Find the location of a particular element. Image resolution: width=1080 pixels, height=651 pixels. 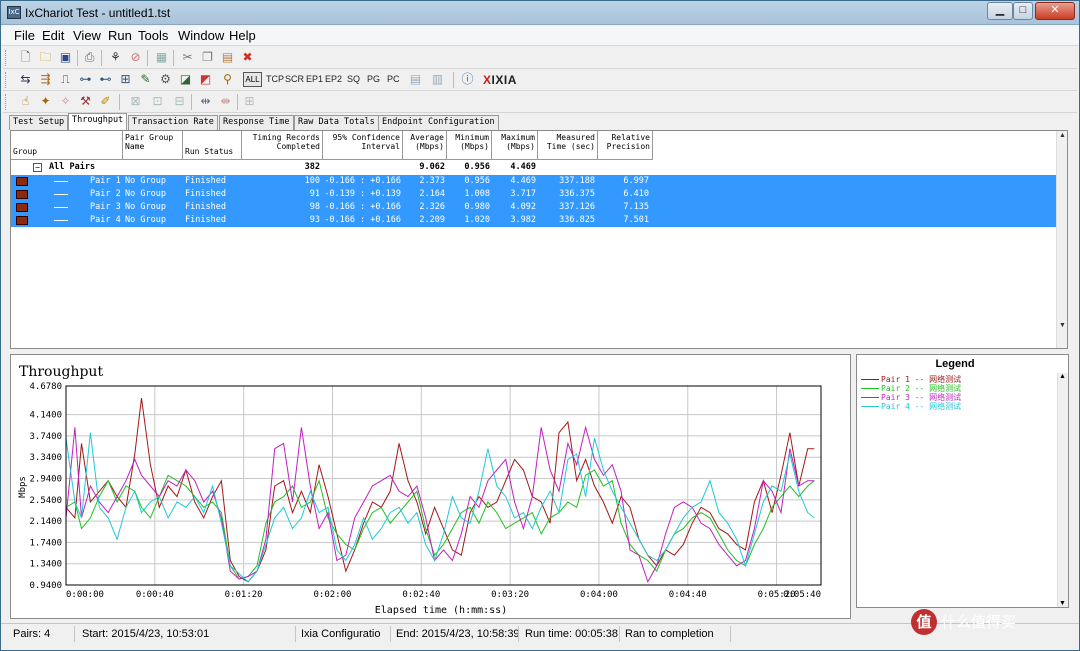

tools-icon: ⚒ is located at coordinates (85, 101).